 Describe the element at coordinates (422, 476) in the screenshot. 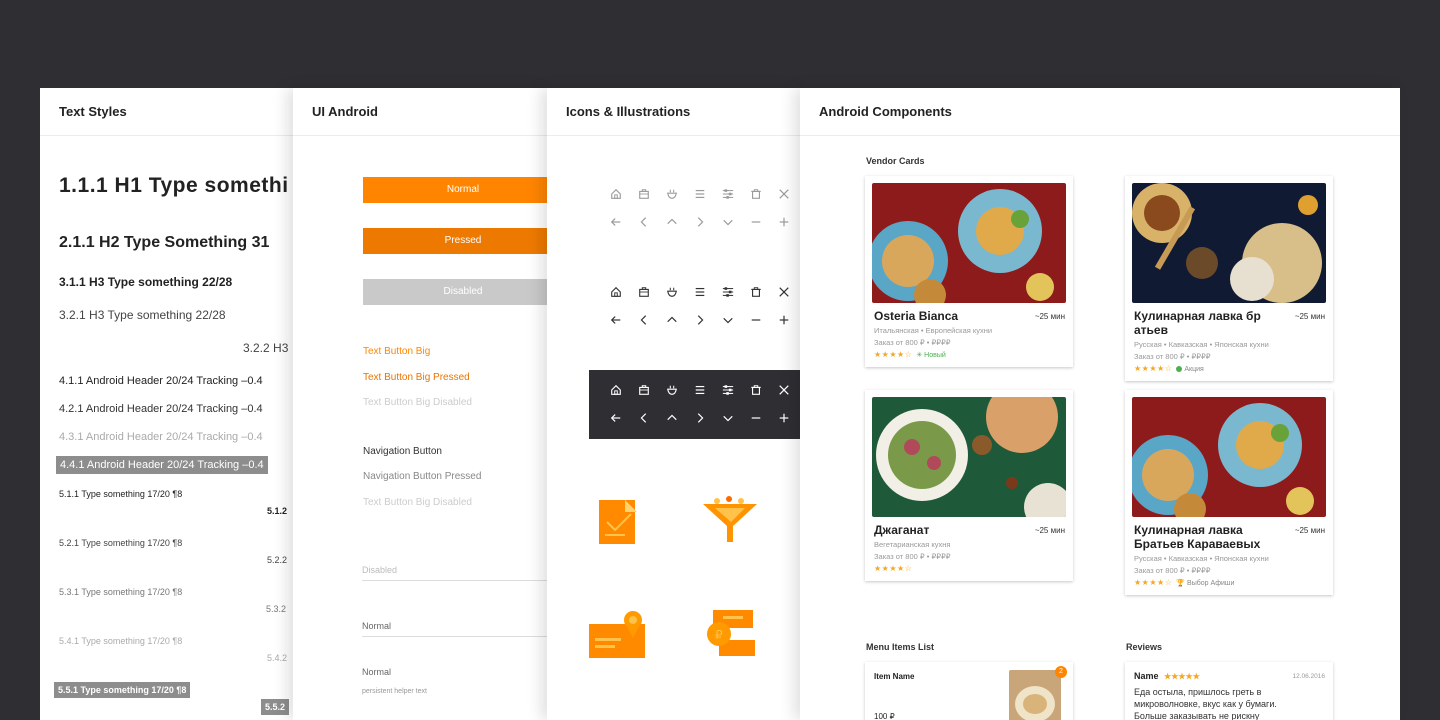

I see `navigation-button-pressed: Navigation Button Pressed` at that location.